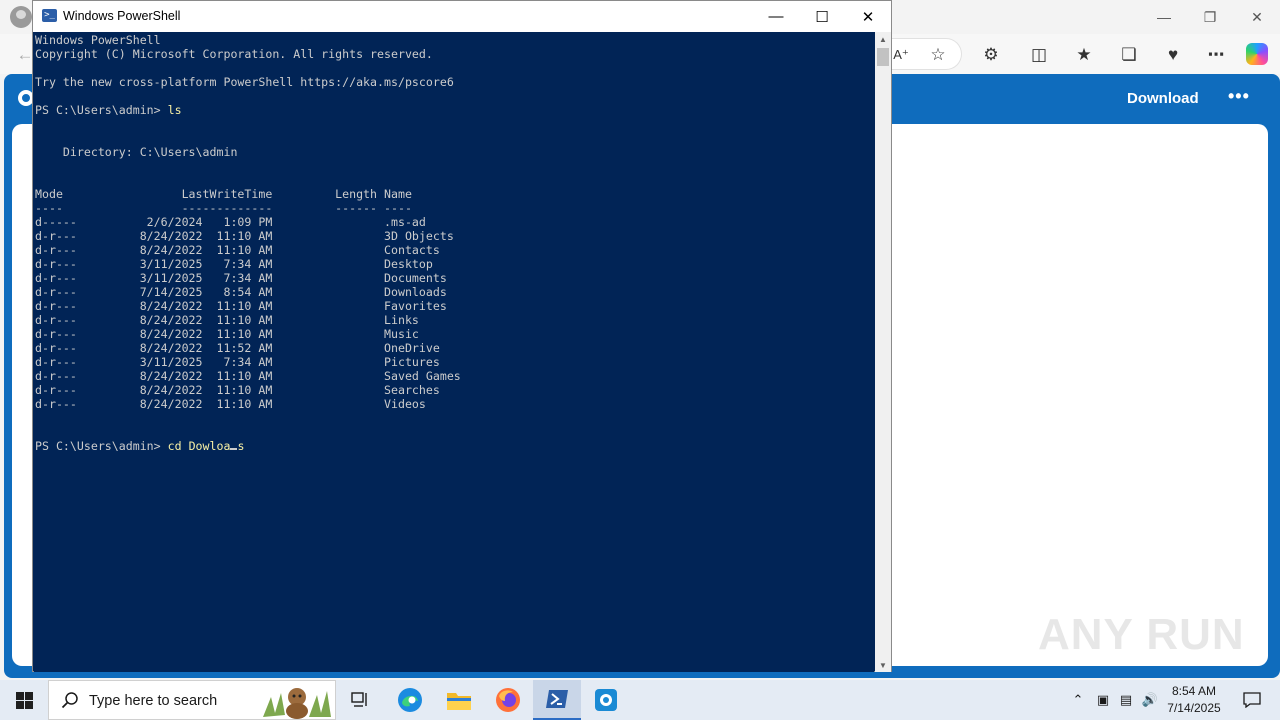 The image size is (1280, 720). Describe the element at coordinates (174, 110) in the screenshot. I see `command-text: ls` at that location.